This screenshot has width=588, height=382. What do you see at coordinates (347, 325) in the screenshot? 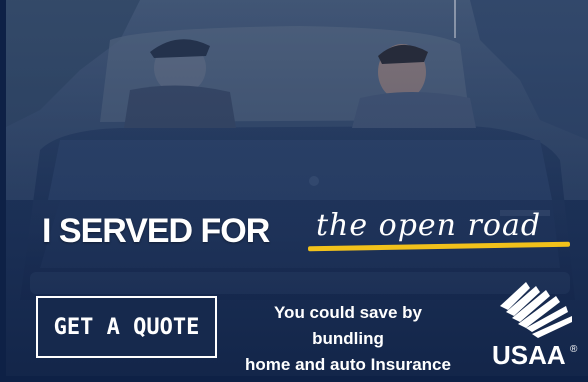
I see `tagline-line1: You could save by bundling` at bounding box center [347, 325].